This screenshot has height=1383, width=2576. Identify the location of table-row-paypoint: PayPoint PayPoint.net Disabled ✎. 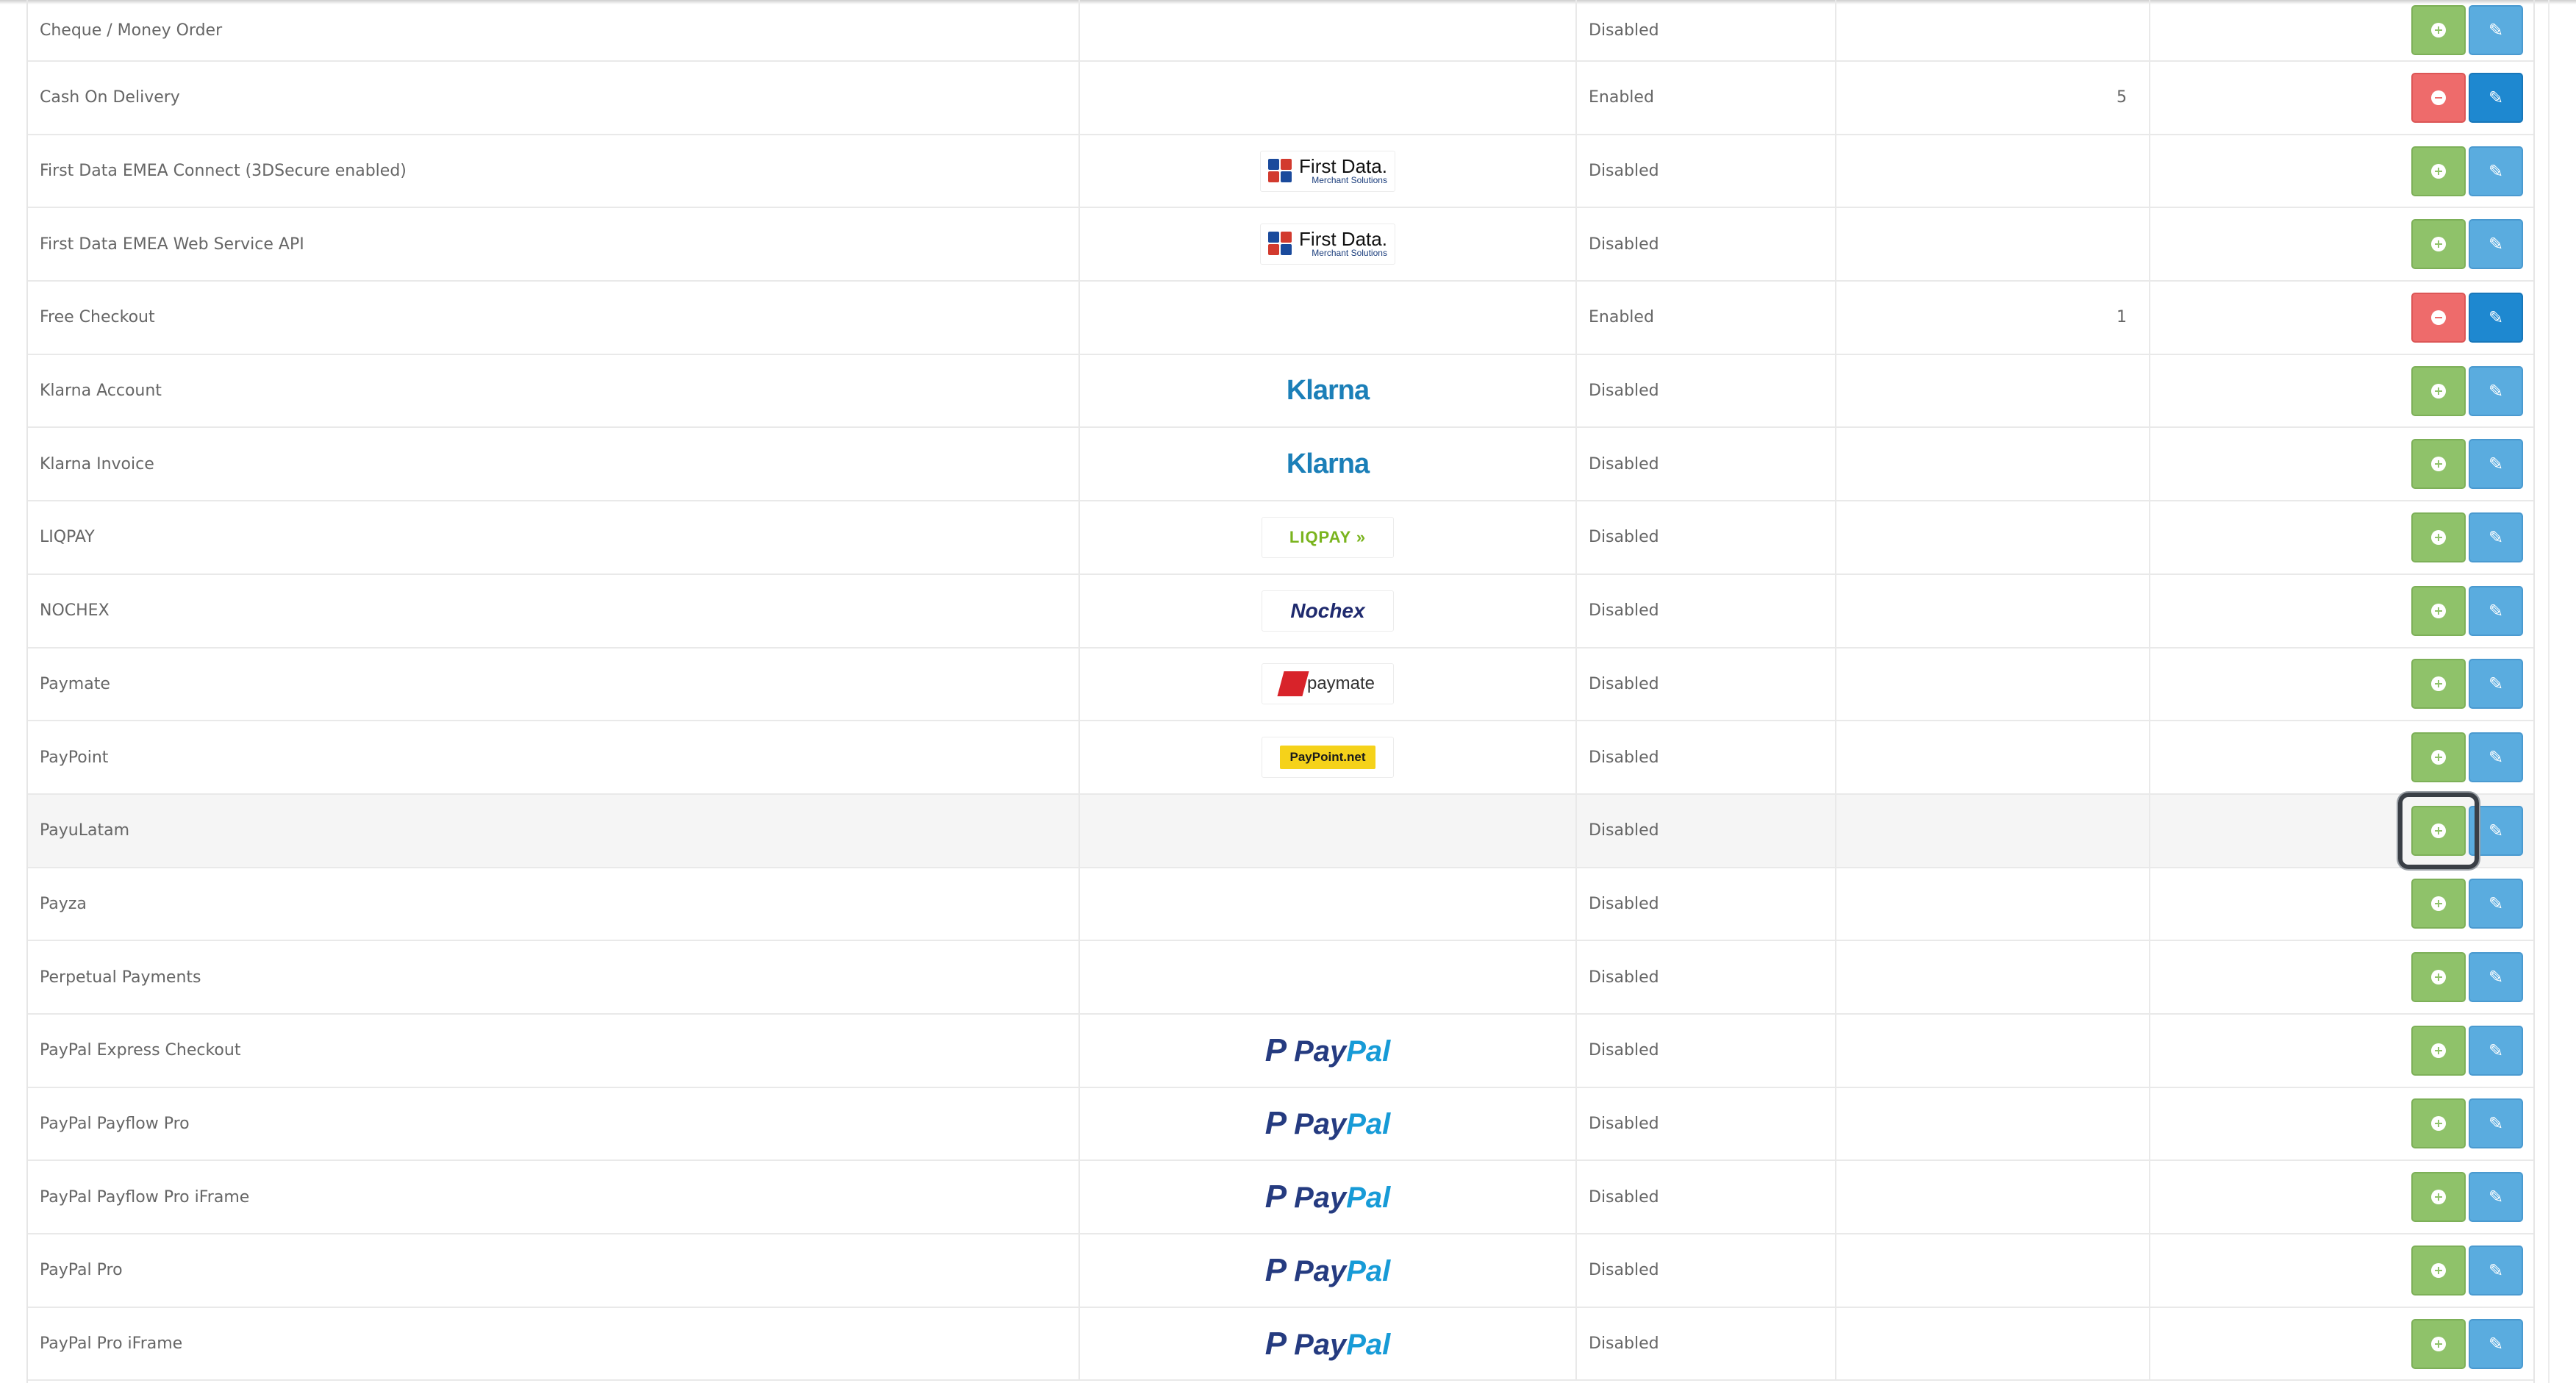
(1280, 758).